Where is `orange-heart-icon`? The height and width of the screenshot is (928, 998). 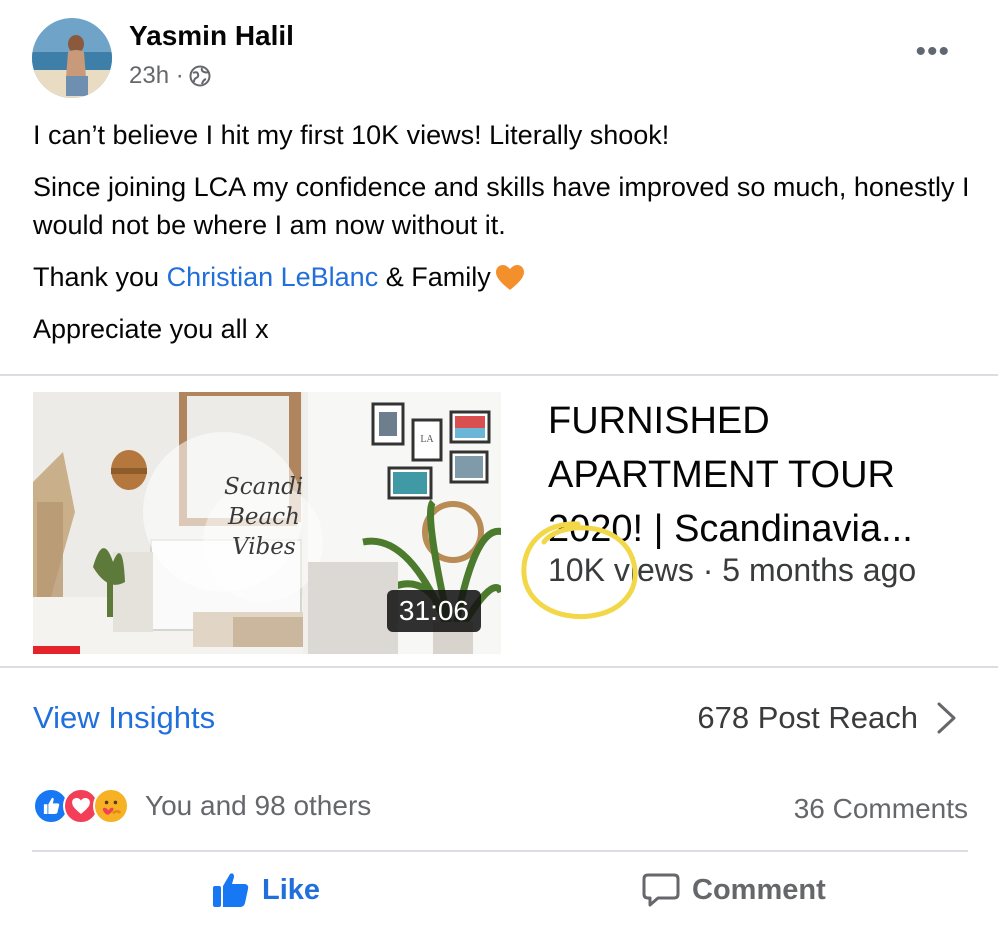
orange-heart-icon is located at coordinates (509, 277).